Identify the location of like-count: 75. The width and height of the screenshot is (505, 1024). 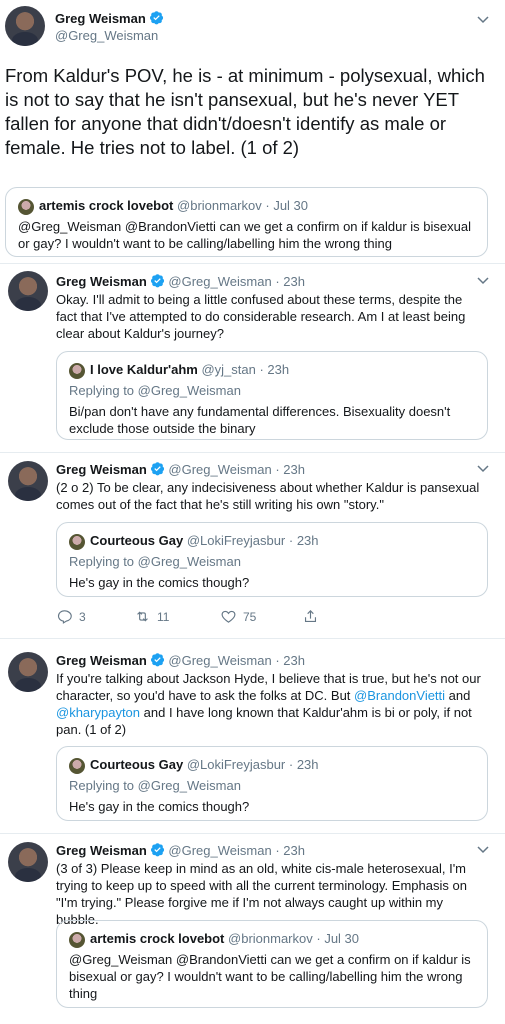
(250, 616).